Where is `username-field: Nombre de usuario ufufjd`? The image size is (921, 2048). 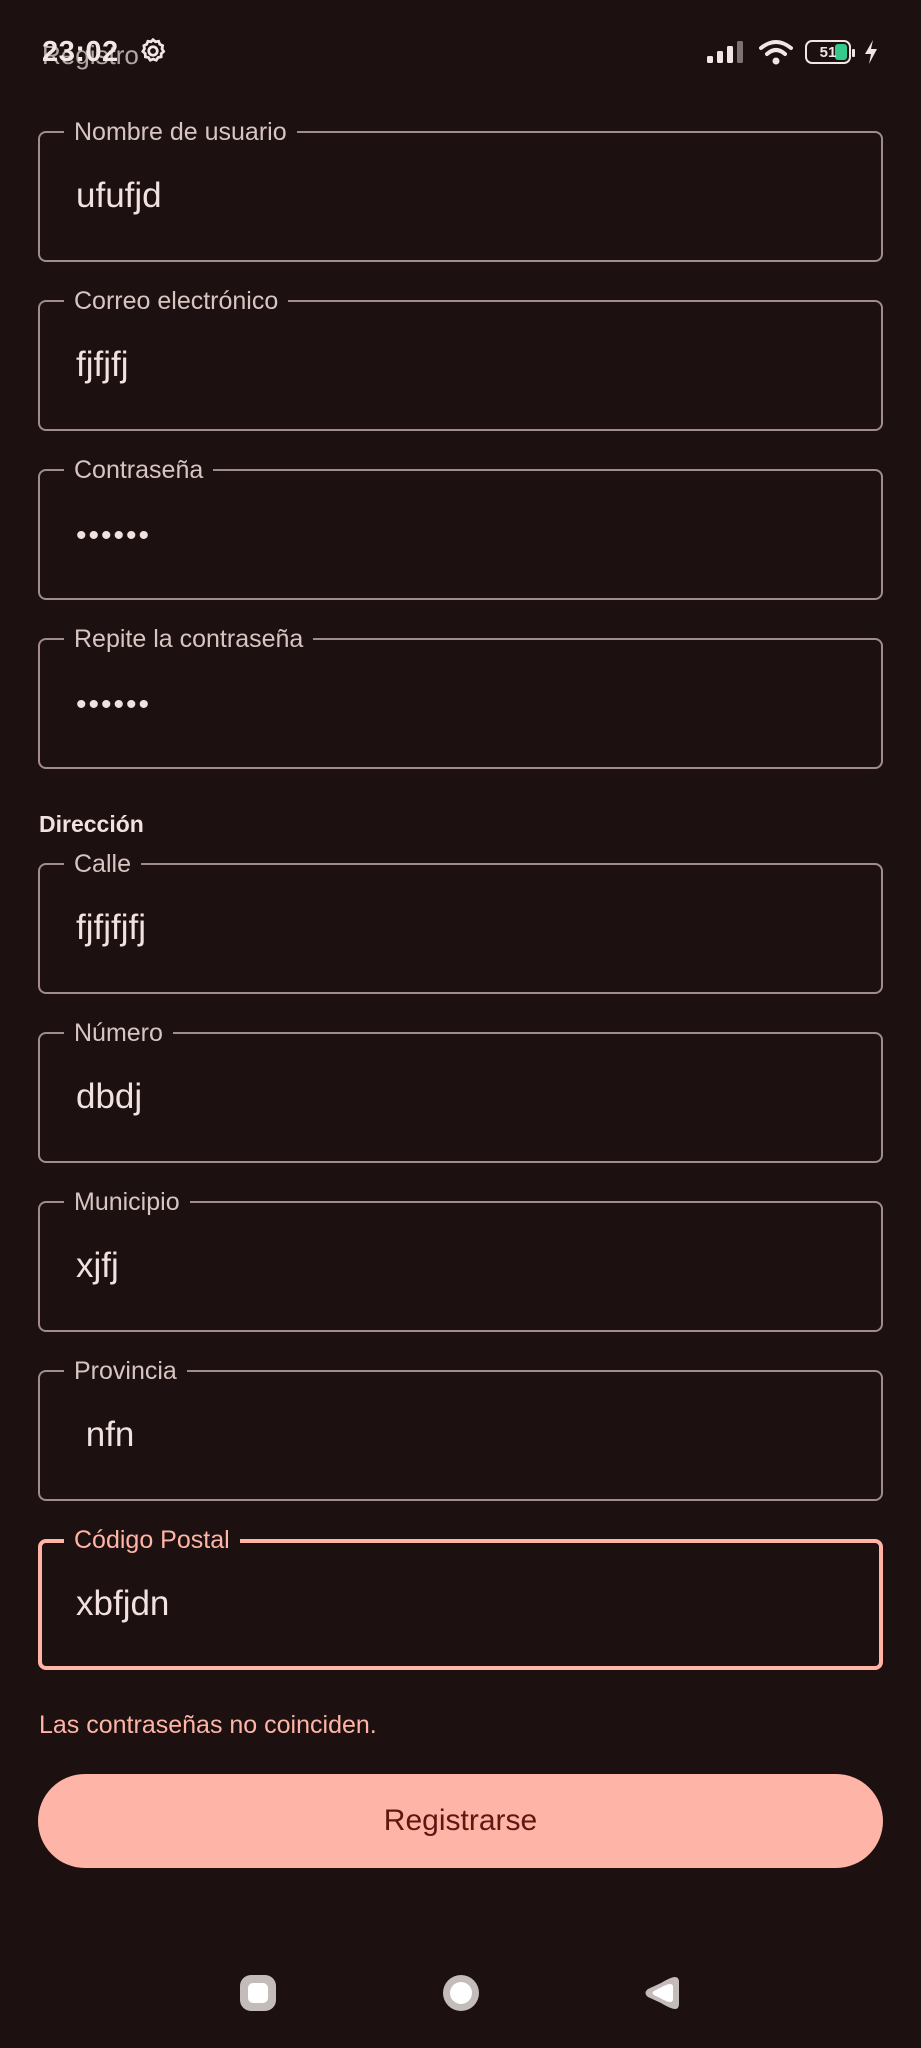 username-field: Nombre de usuario ufufjd is located at coordinates (460, 189).